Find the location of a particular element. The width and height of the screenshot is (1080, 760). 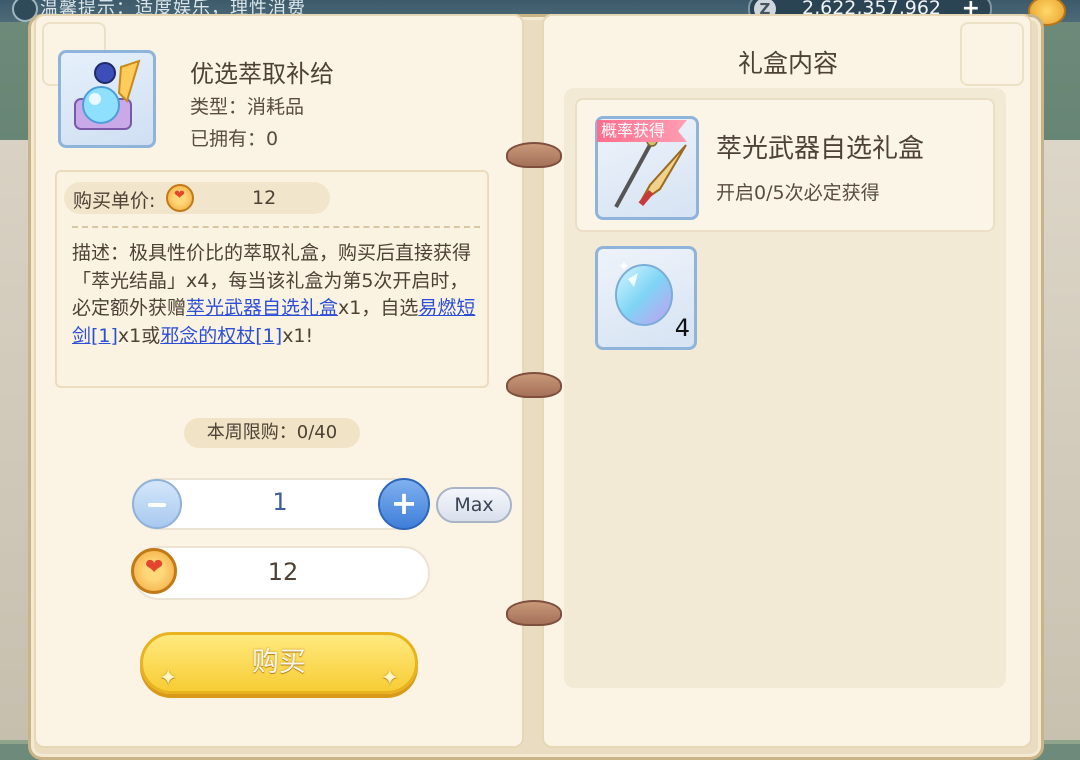

buy-button-label: 购买 is located at coordinates (279, 662).